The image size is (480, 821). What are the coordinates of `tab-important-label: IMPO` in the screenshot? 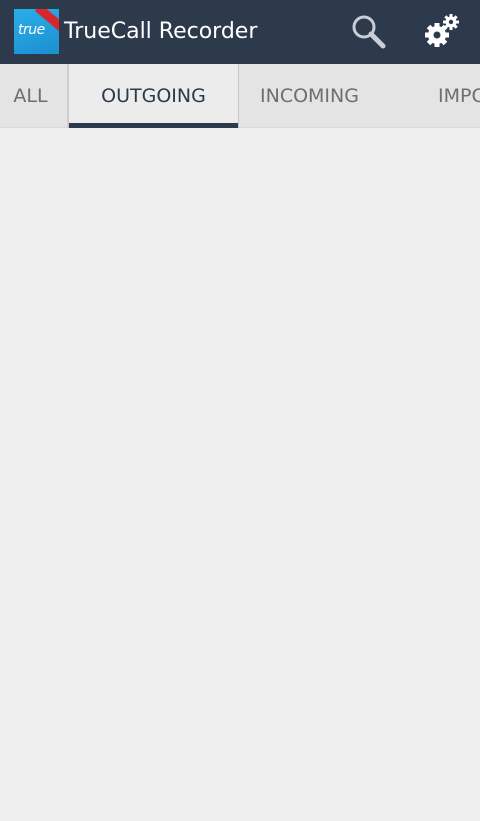 It's located at (459, 96).